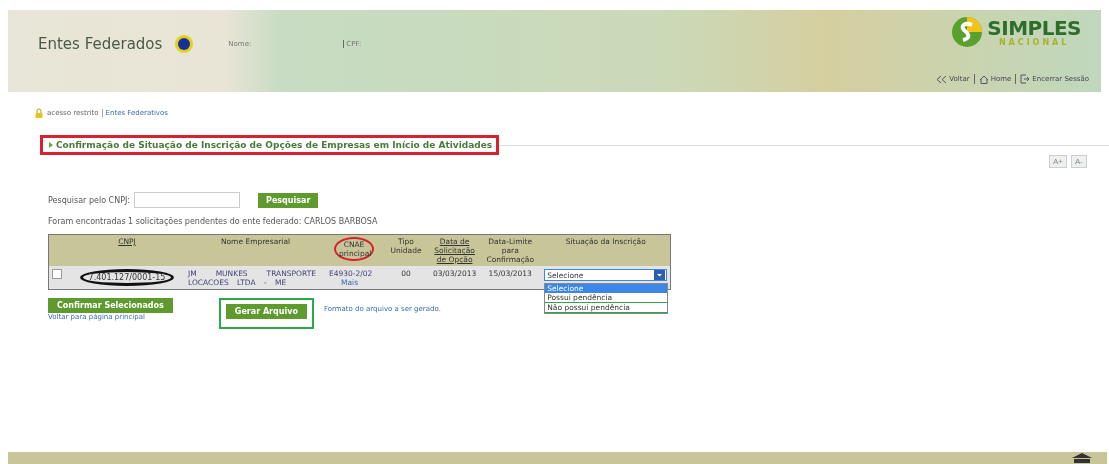 The width and height of the screenshot is (1109, 464). I want to click on cnpj-input, so click(187, 200).